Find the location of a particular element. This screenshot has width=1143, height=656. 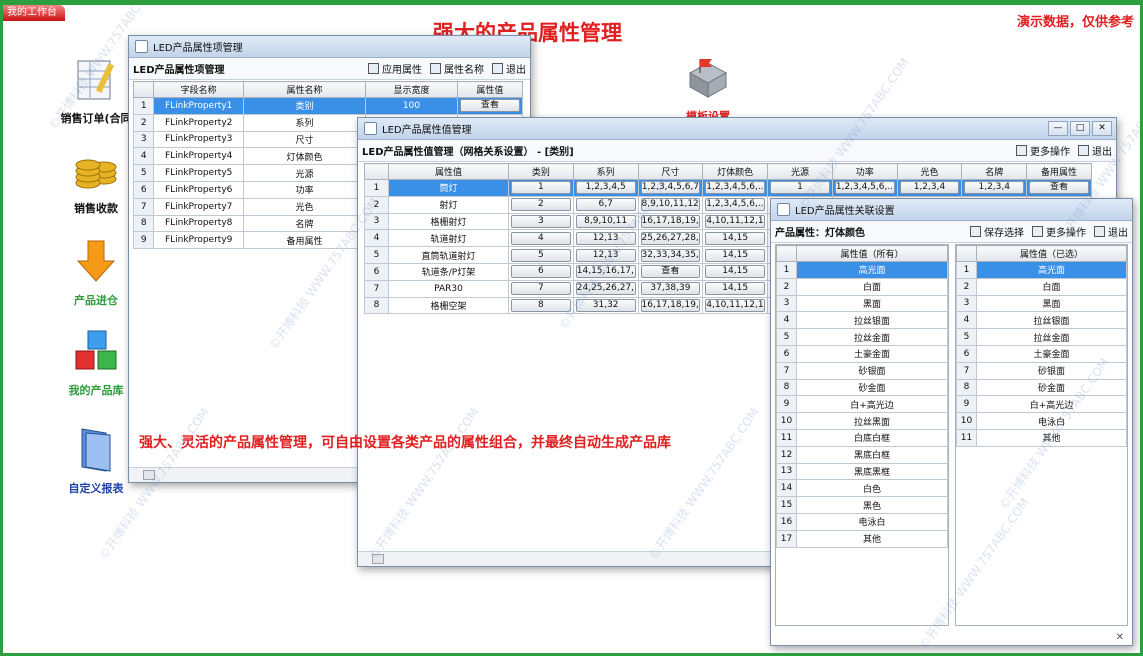

table-cell: 31,32 is located at coordinates (605, 305).